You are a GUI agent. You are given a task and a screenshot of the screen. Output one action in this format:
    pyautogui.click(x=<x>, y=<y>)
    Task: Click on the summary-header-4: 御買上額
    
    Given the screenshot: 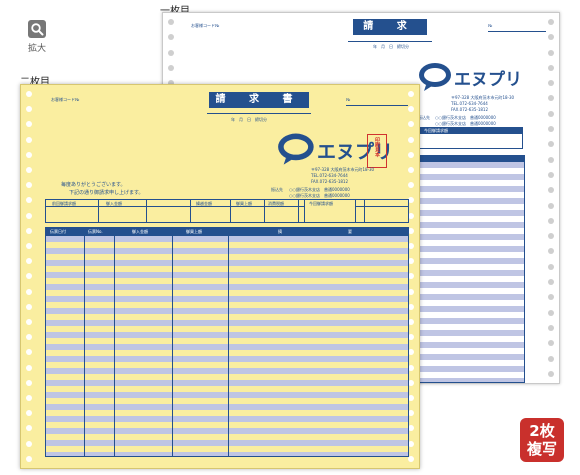 What is the action you would take?
    pyautogui.click(x=244, y=203)
    